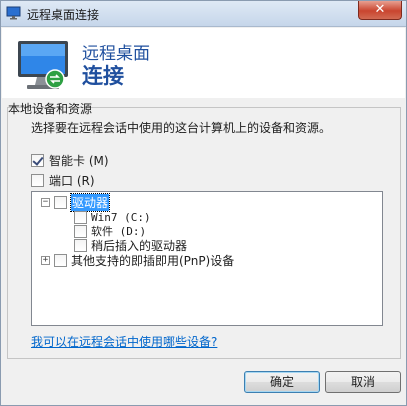 The image size is (407, 406). Describe the element at coordinates (60, 202) in the screenshot. I see `drives-checkbox` at that location.